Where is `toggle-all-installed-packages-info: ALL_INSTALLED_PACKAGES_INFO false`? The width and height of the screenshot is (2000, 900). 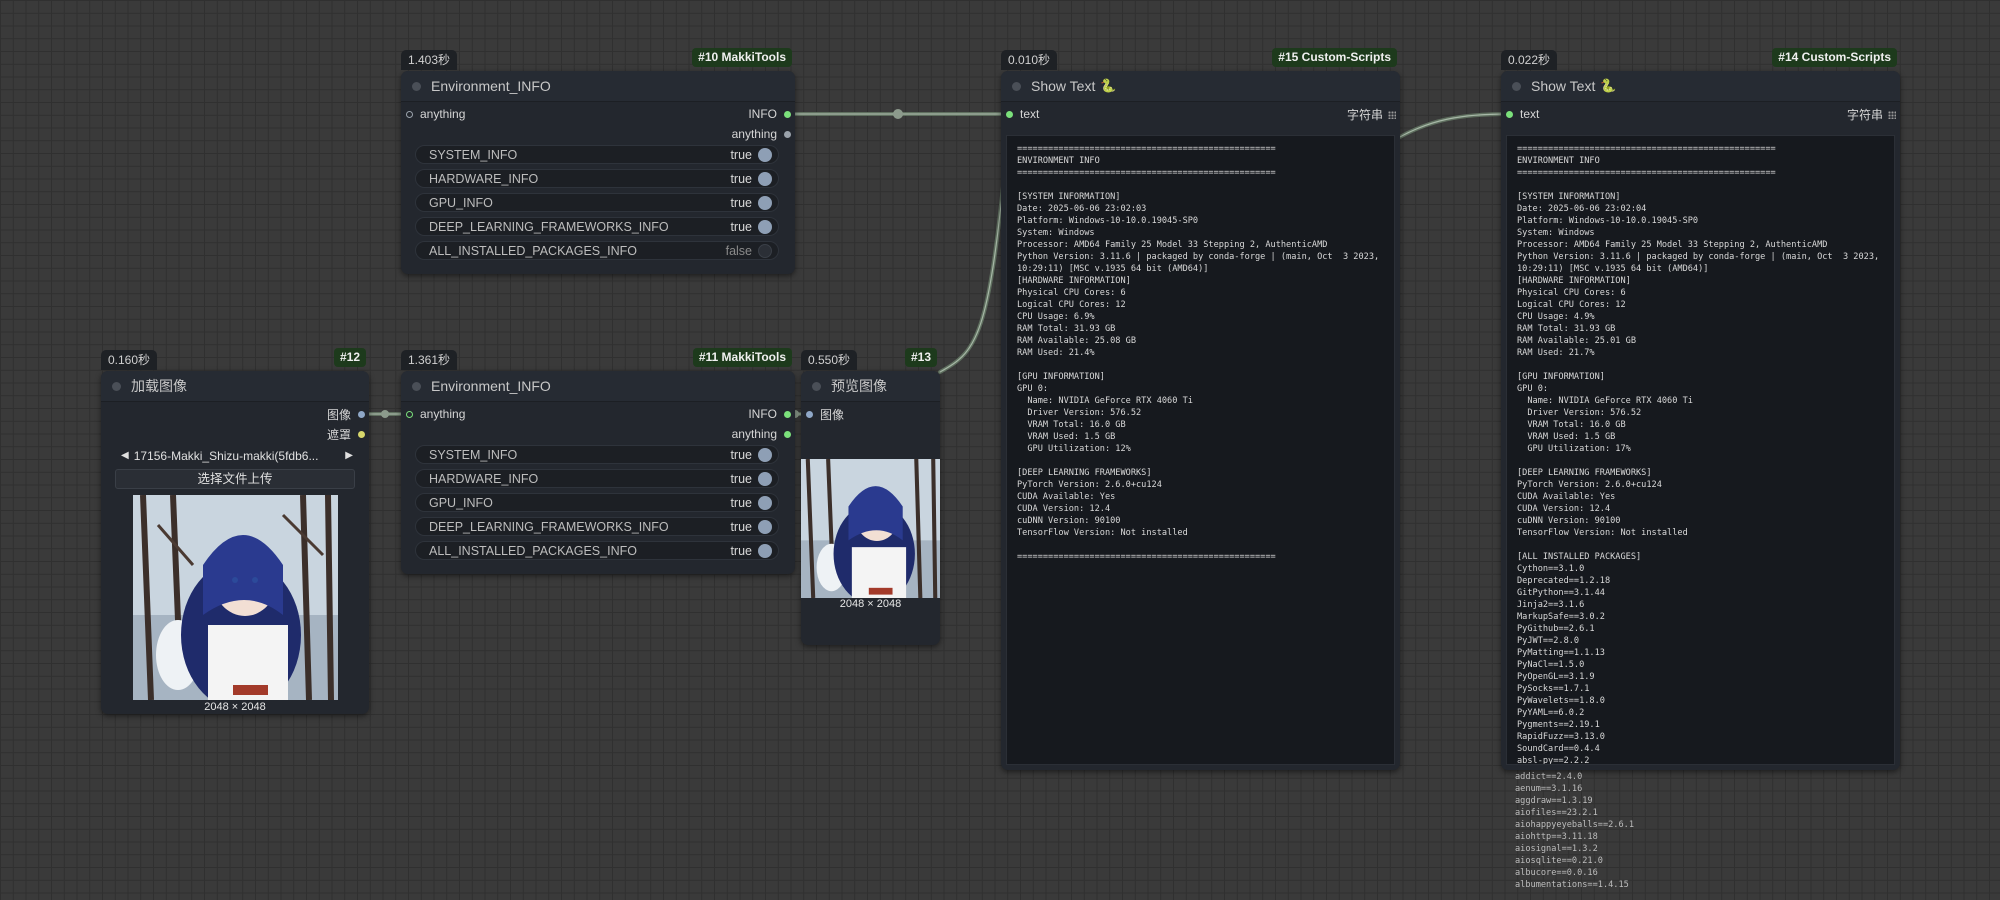
toggle-all-installed-packages-info: ALL_INSTALLED_PACKAGES_INFO false is located at coordinates (597, 250).